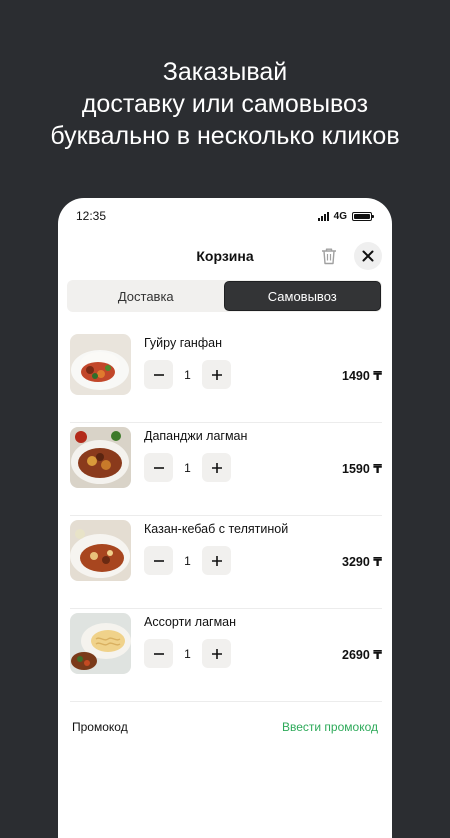 This screenshot has height=838, width=450. What do you see at coordinates (190, 622) in the screenshot?
I see `item-name: Ассорти лагман` at bounding box center [190, 622].